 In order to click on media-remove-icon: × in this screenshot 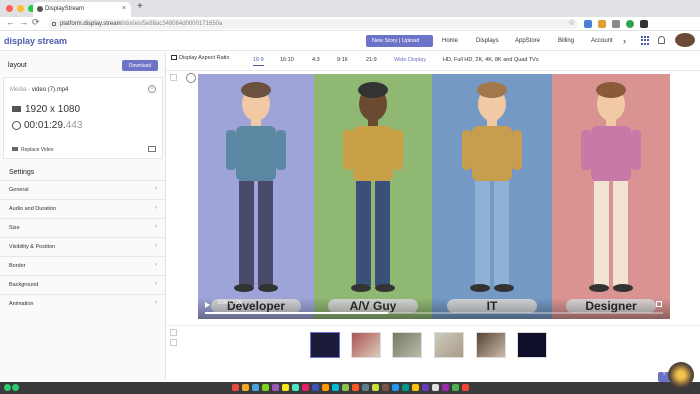, I will do `click(152, 89)`.